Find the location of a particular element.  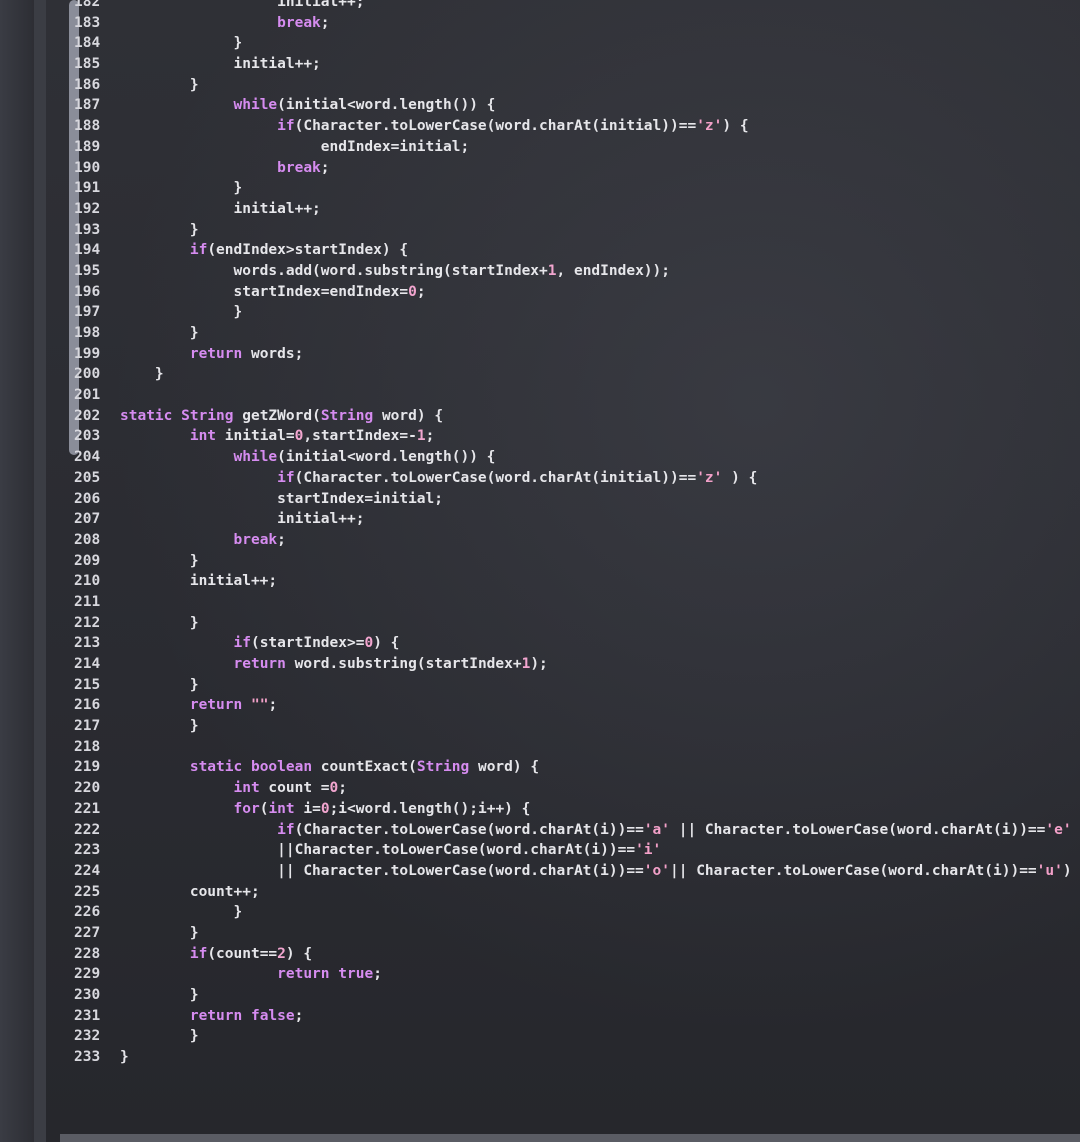

code-line: 216 return ""; is located at coordinates (570, 705).